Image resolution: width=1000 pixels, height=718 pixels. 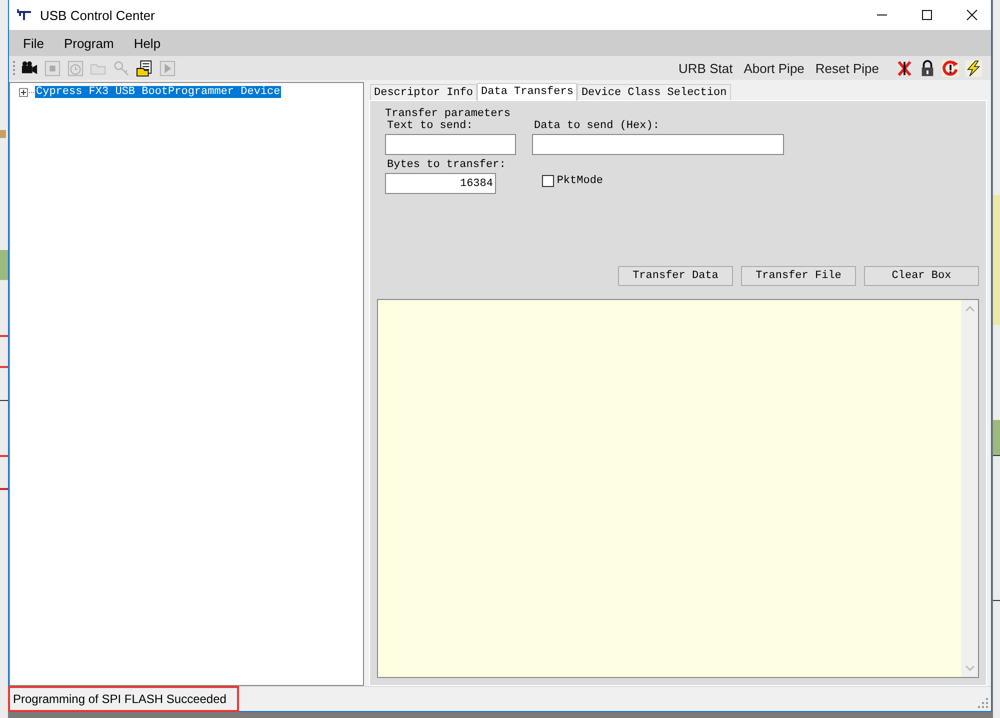 What do you see at coordinates (847, 68) in the screenshot?
I see `toolbar-button: Reset Pipe` at bounding box center [847, 68].